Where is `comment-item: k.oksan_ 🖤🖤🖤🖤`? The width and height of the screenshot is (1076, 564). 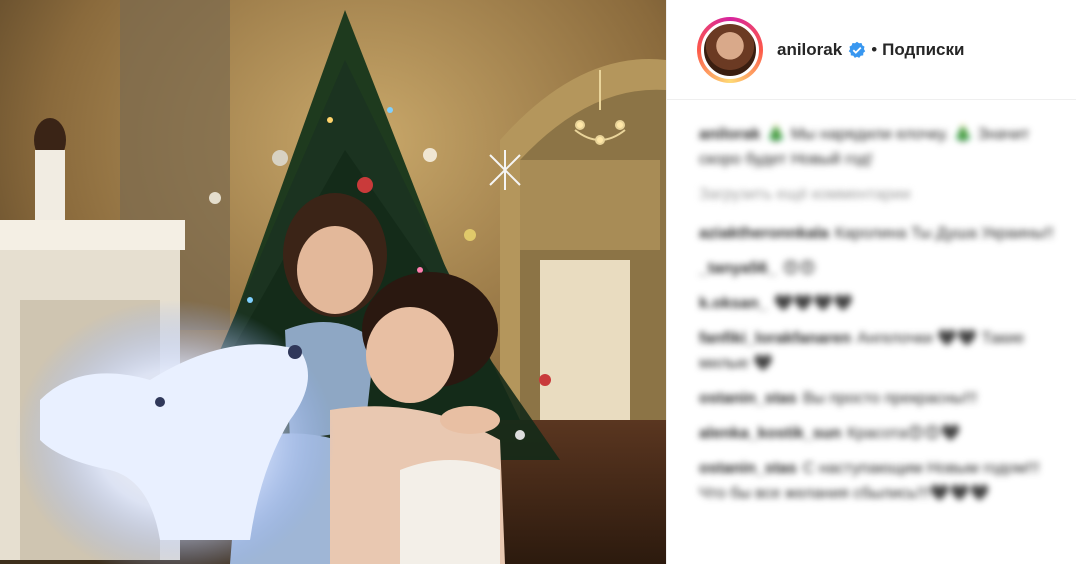 comment-item: k.oksan_ 🖤🖤🖤🖤 is located at coordinates (883, 303).